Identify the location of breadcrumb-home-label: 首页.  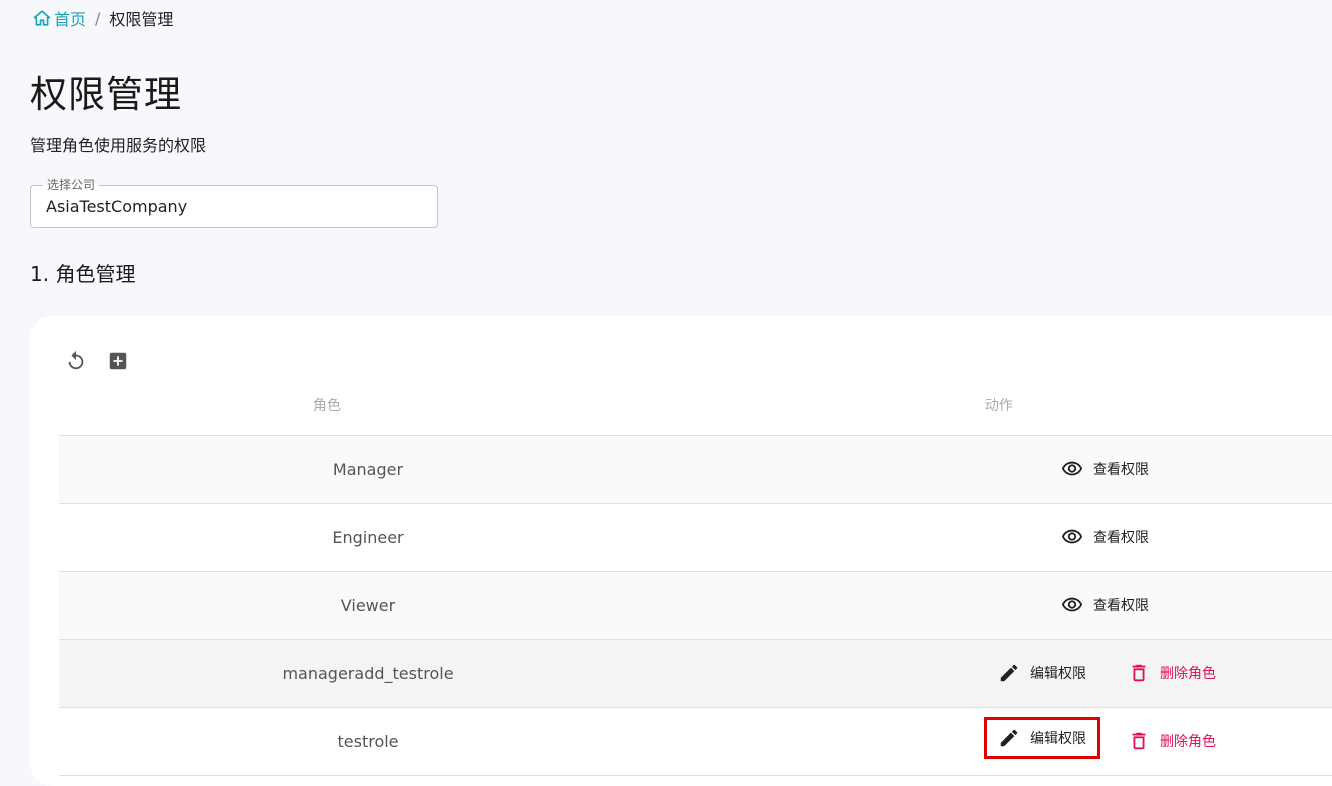
(70, 19).